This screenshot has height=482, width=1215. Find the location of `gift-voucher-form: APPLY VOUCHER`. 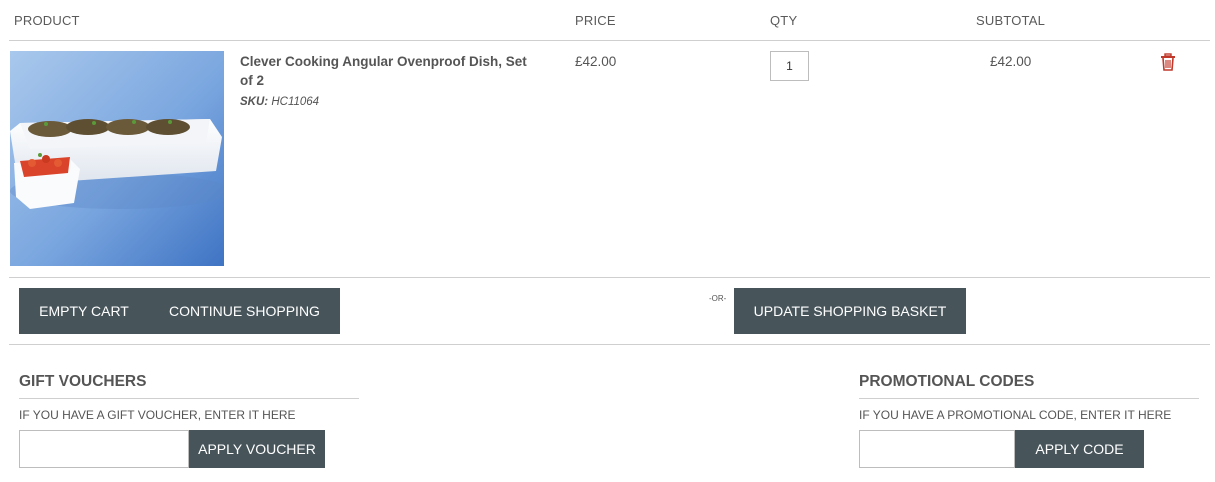

gift-voucher-form: APPLY VOUCHER is located at coordinates (189, 449).